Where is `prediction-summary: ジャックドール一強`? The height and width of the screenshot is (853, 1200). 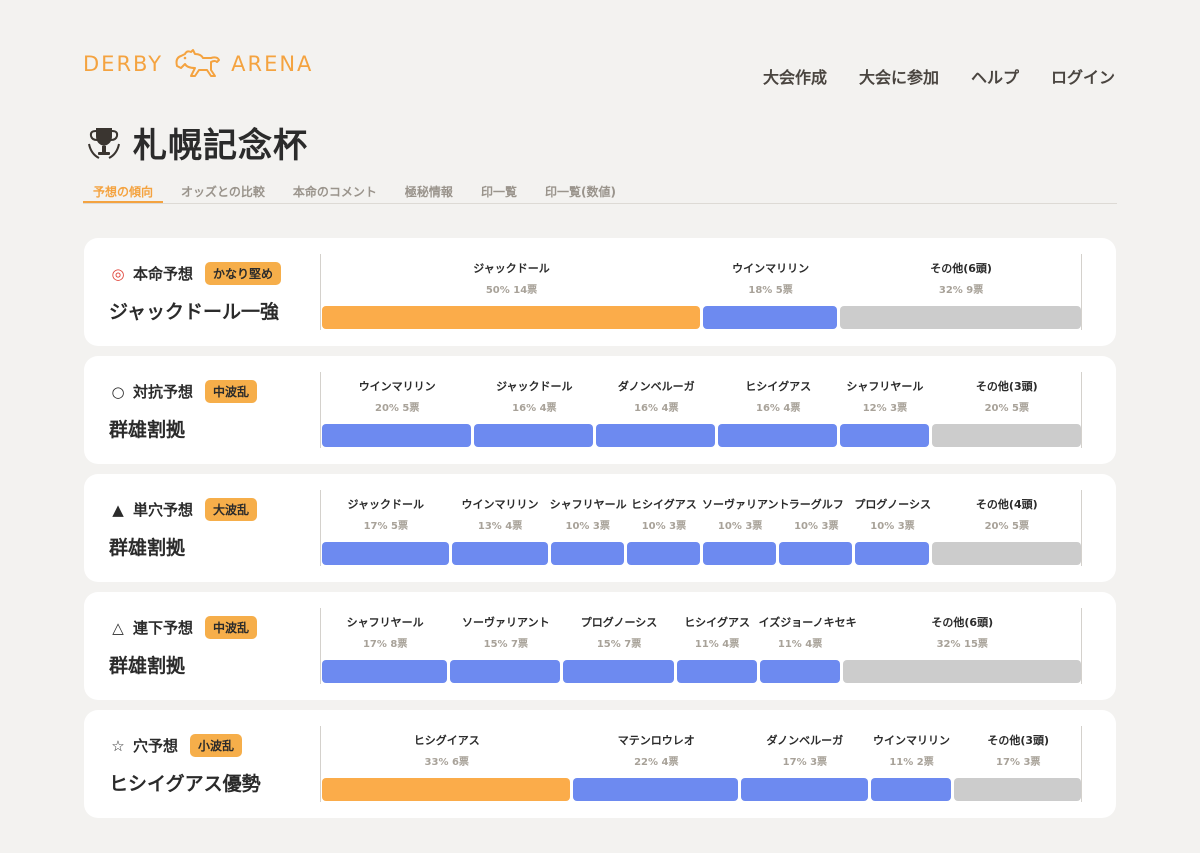 prediction-summary: ジャックドール一強 is located at coordinates (194, 312).